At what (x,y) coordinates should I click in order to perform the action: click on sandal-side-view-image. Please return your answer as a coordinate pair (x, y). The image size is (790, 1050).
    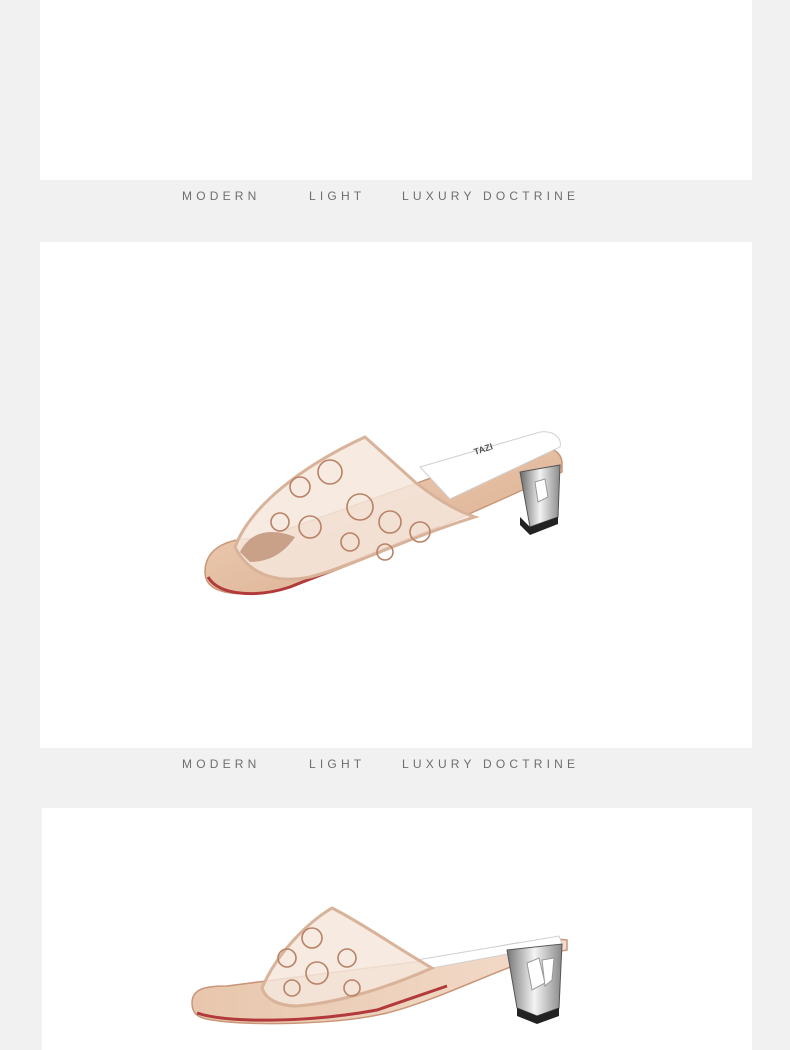
    Looking at the image, I should click on (379, 965).